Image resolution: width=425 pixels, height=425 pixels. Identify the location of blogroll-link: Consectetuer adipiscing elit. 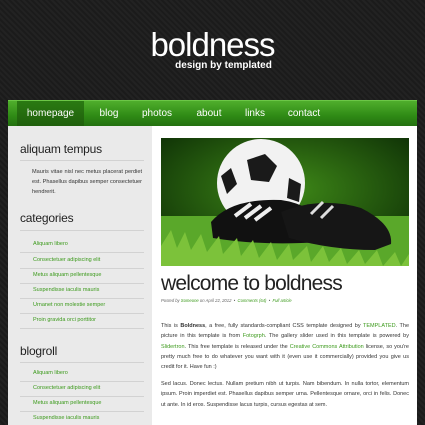
(66, 388).